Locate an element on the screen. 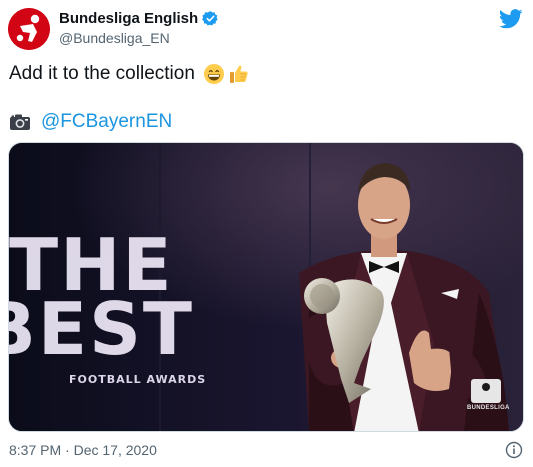 Image resolution: width=533 pixels, height=467 pixels. author-block: Bundesliga English @Bundesliga_EN is located at coordinates (139, 28).